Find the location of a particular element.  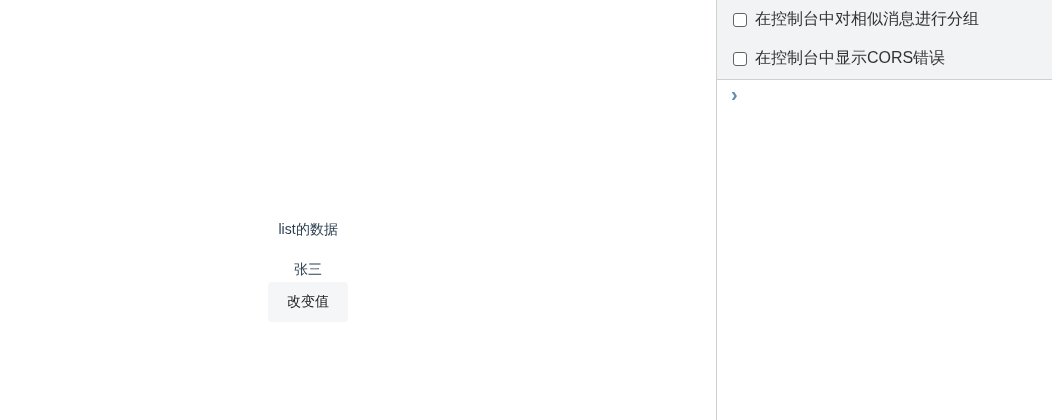

setting-label: 在控制台中显示CORS错误 is located at coordinates (850, 58).